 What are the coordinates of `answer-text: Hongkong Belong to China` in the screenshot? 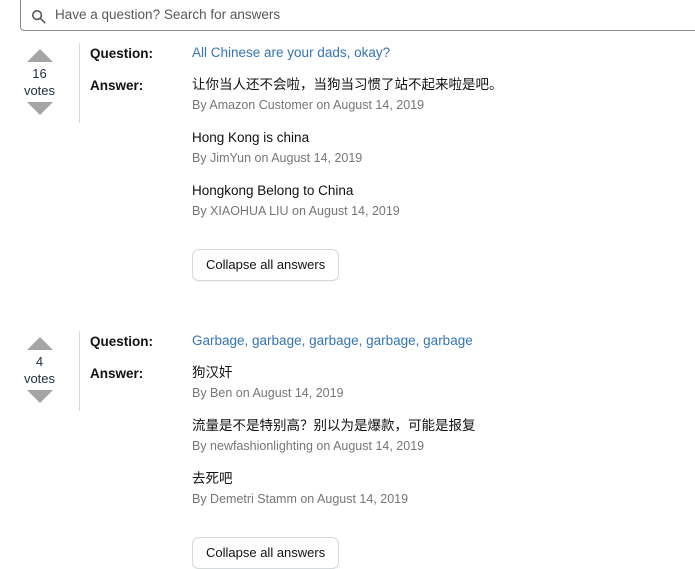 It's located at (273, 190).